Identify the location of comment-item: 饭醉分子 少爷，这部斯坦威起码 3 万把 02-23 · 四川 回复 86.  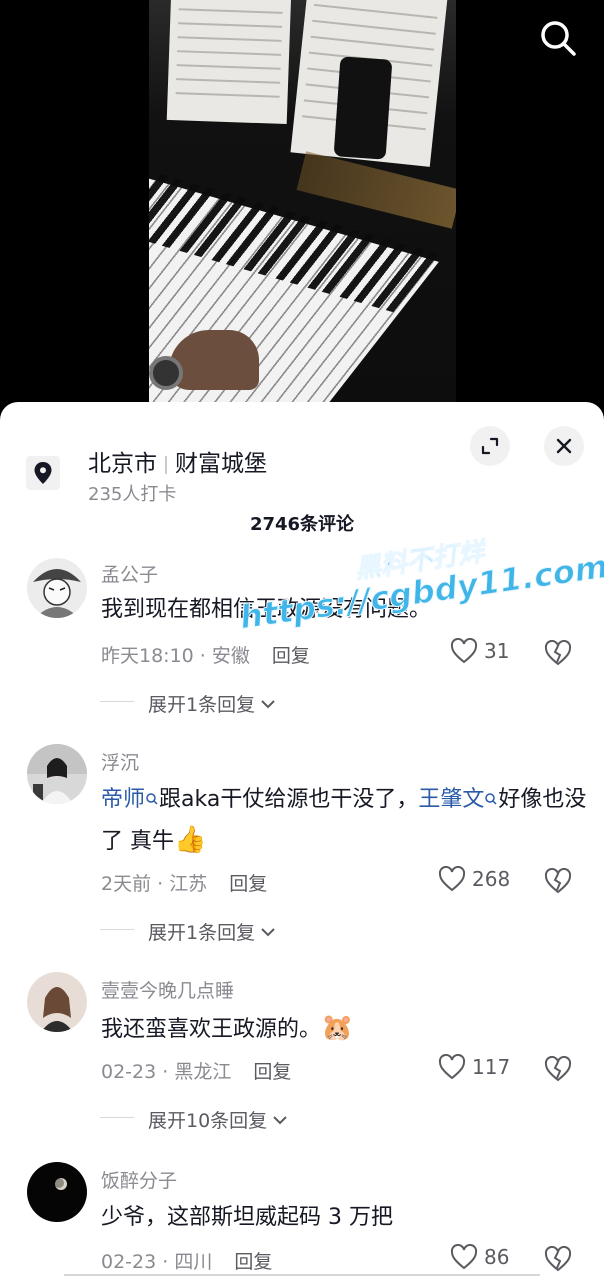
(302, 1220).